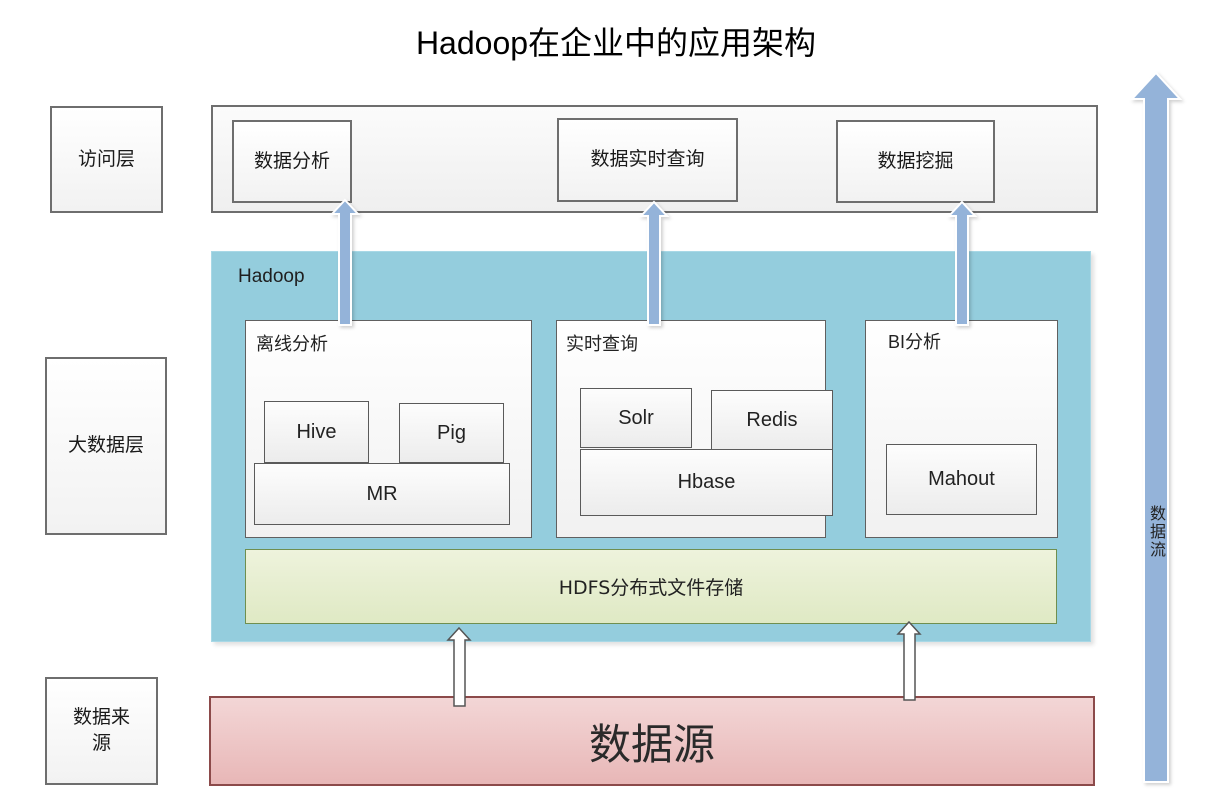  Describe the element at coordinates (1156, 532) in the screenshot. I see `data-flow-label: 数据流` at that location.